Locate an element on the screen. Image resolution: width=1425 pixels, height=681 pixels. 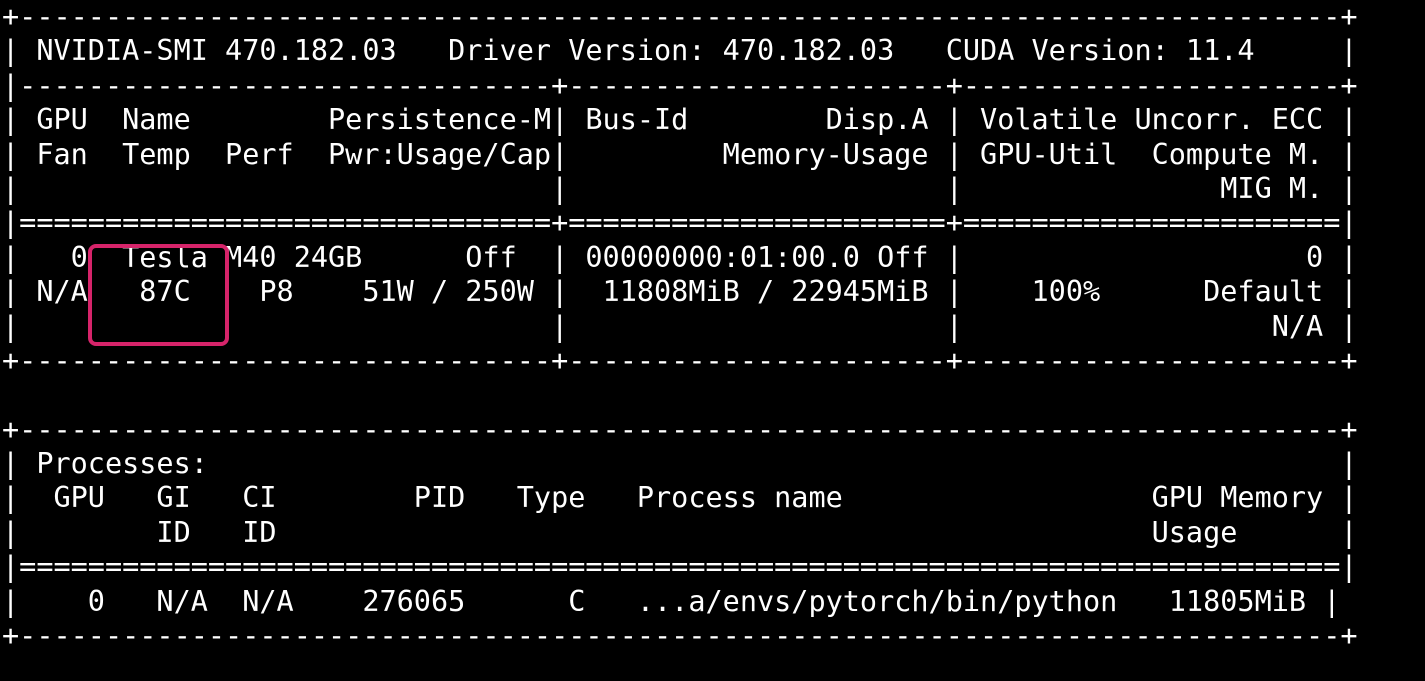
gpu-row-3: | | | N/A | is located at coordinates (680, 326).